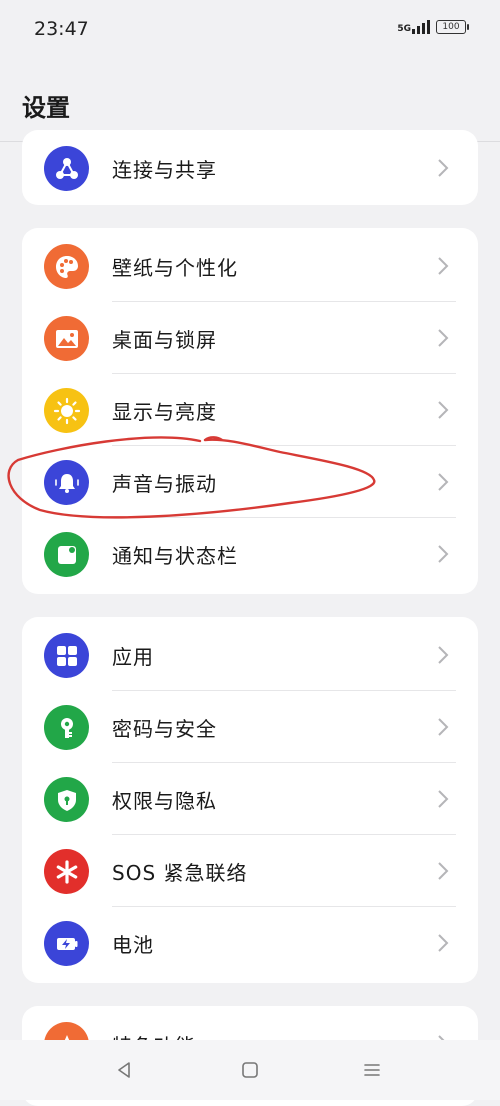 The height and width of the screenshot is (1106, 500). I want to click on notification-icon, so click(66, 554).